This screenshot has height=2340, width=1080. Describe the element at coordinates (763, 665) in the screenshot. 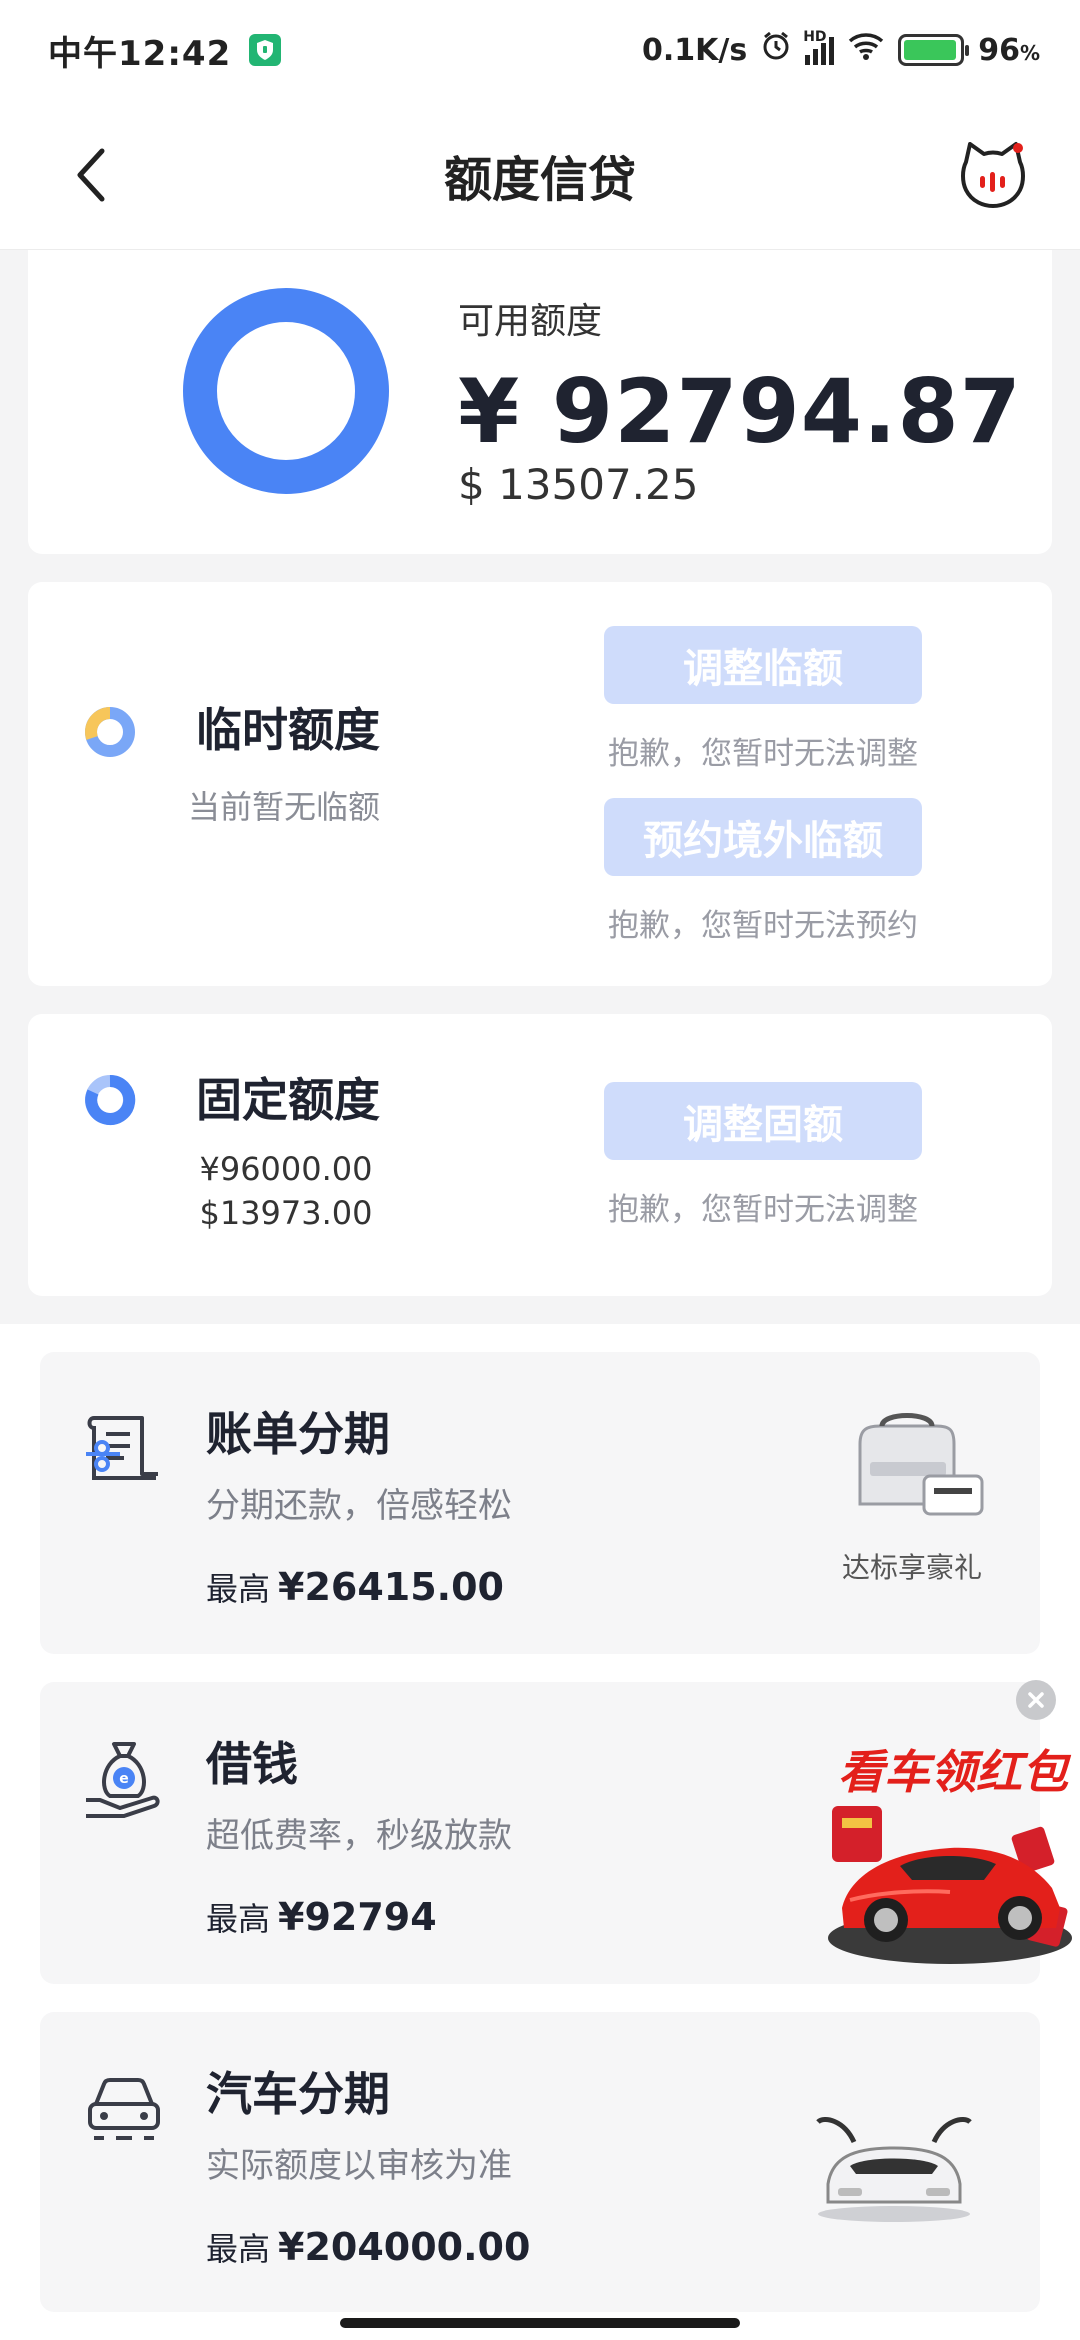

I see `adjust-temporary-button: 调整临额` at that location.